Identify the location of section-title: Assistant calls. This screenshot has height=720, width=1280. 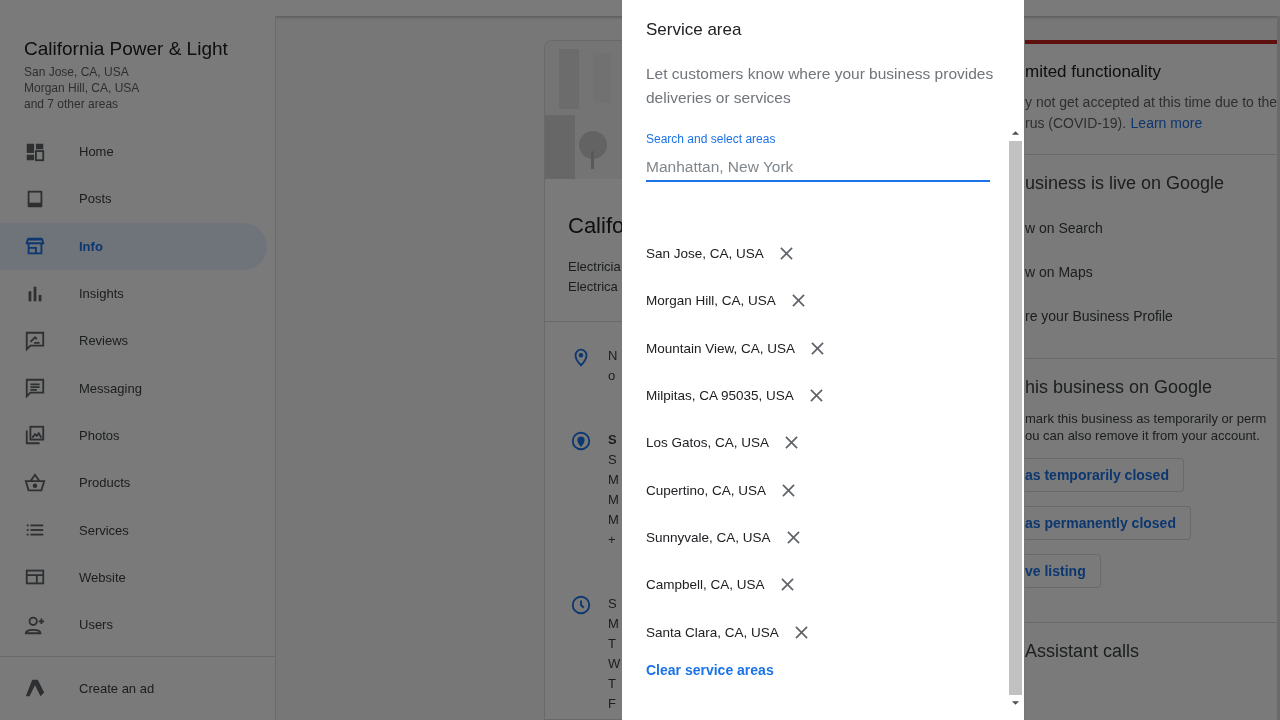
(1083, 651).